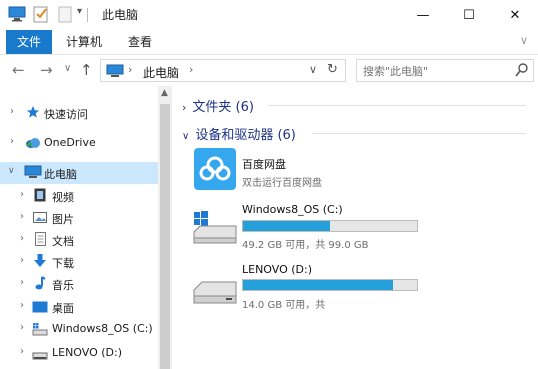 The image size is (538, 369). What do you see at coordinates (79, 284) in the screenshot?
I see `nav-item-music: › 音乐` at bounding box center [79, 284].